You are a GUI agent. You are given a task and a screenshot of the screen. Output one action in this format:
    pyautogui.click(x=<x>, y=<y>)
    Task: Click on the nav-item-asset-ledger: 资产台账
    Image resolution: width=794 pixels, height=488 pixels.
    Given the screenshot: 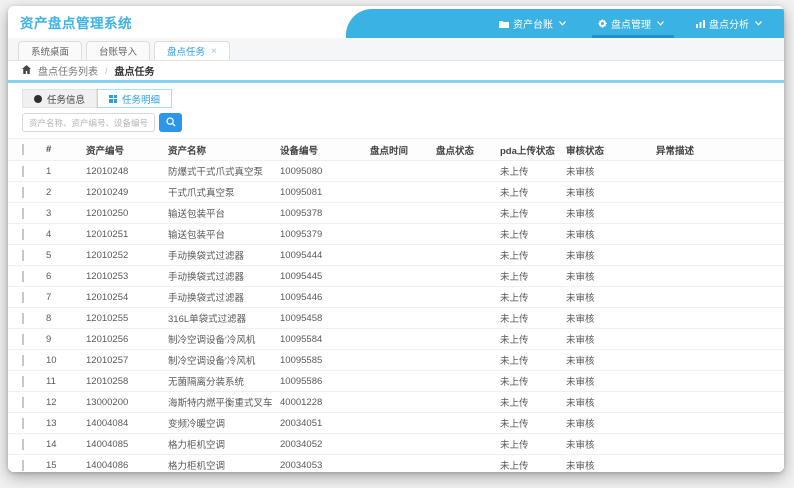 What is the action you would take?
    pyautogui.click(x=534, y=23)
    